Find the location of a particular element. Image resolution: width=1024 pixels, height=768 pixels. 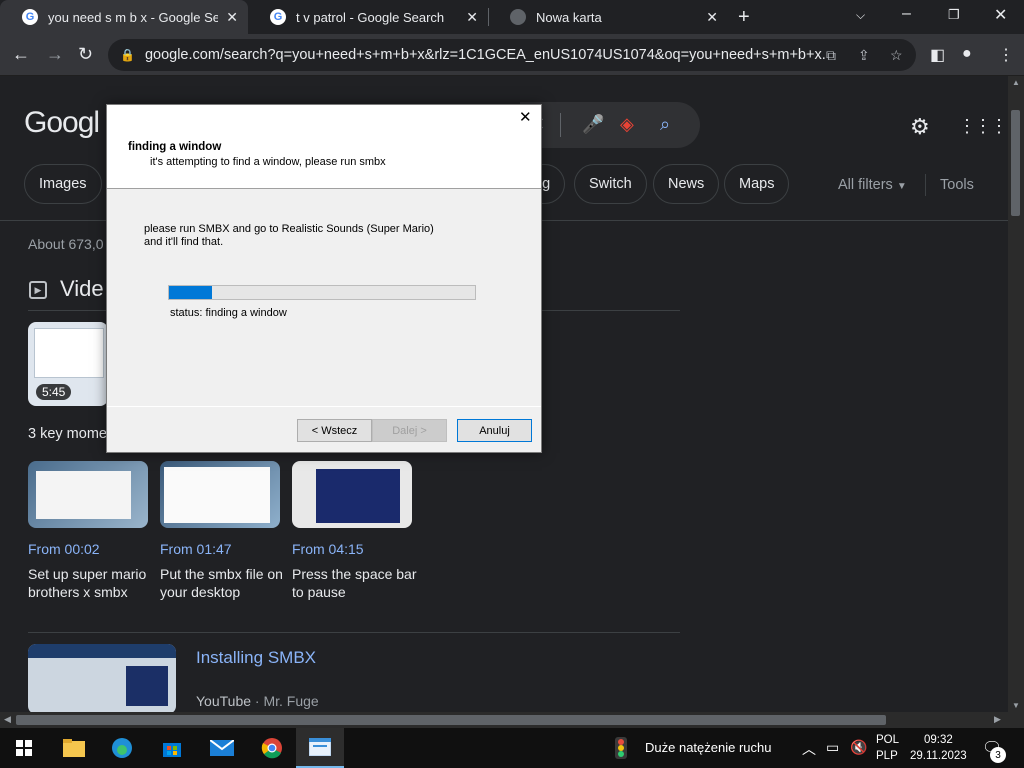

chip-news: News is located at coordinates (686, 184).